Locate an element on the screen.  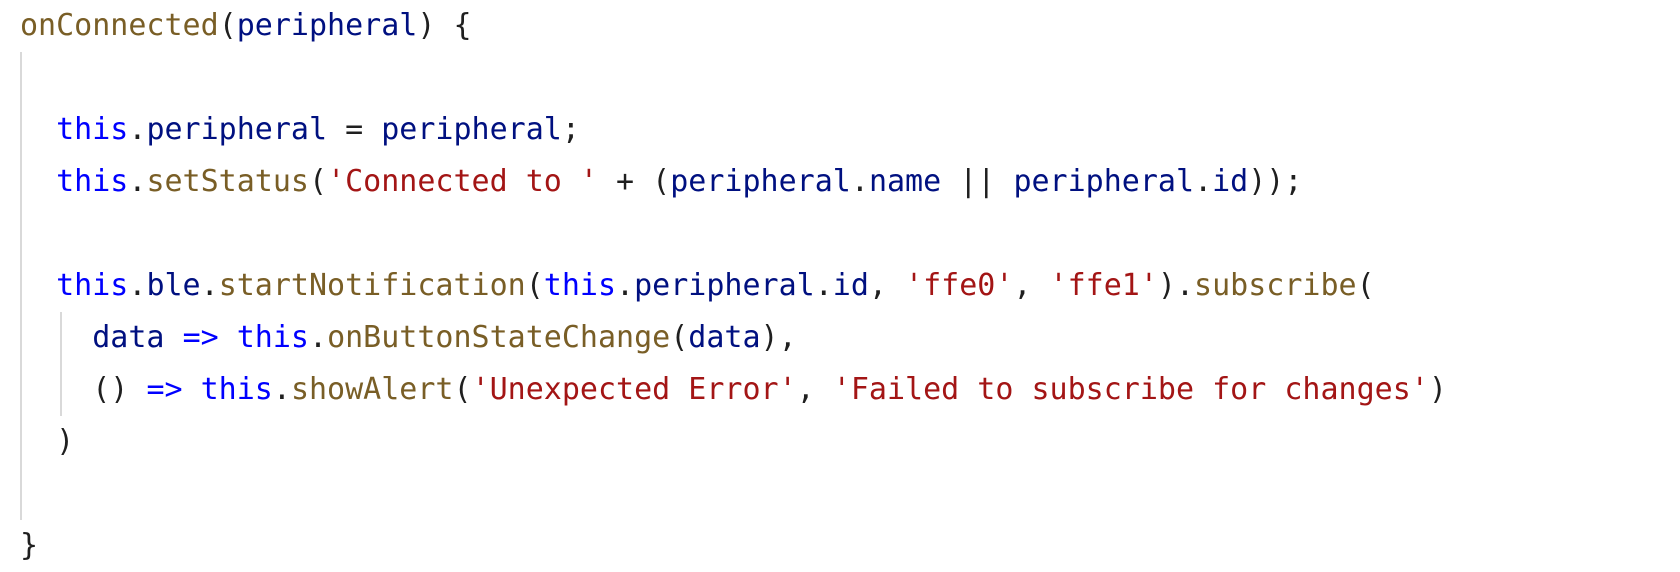
code-token: 'ffe0' is located at coordinates (959, 285).